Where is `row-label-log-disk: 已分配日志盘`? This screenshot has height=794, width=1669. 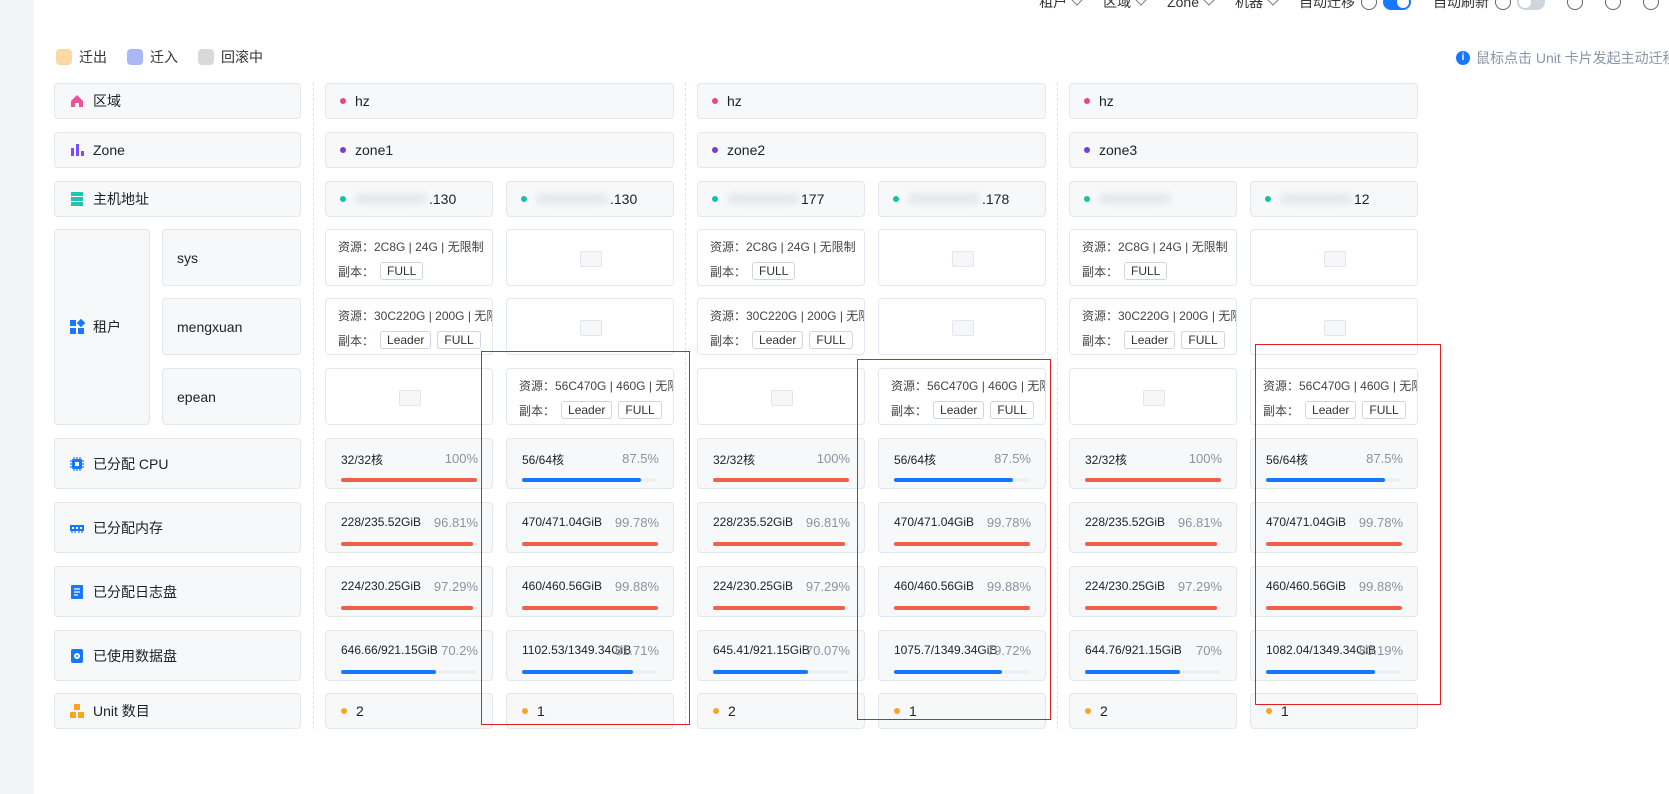
row-label-log-disk: 已分配日志盘 is located at coordinates (177, 591).